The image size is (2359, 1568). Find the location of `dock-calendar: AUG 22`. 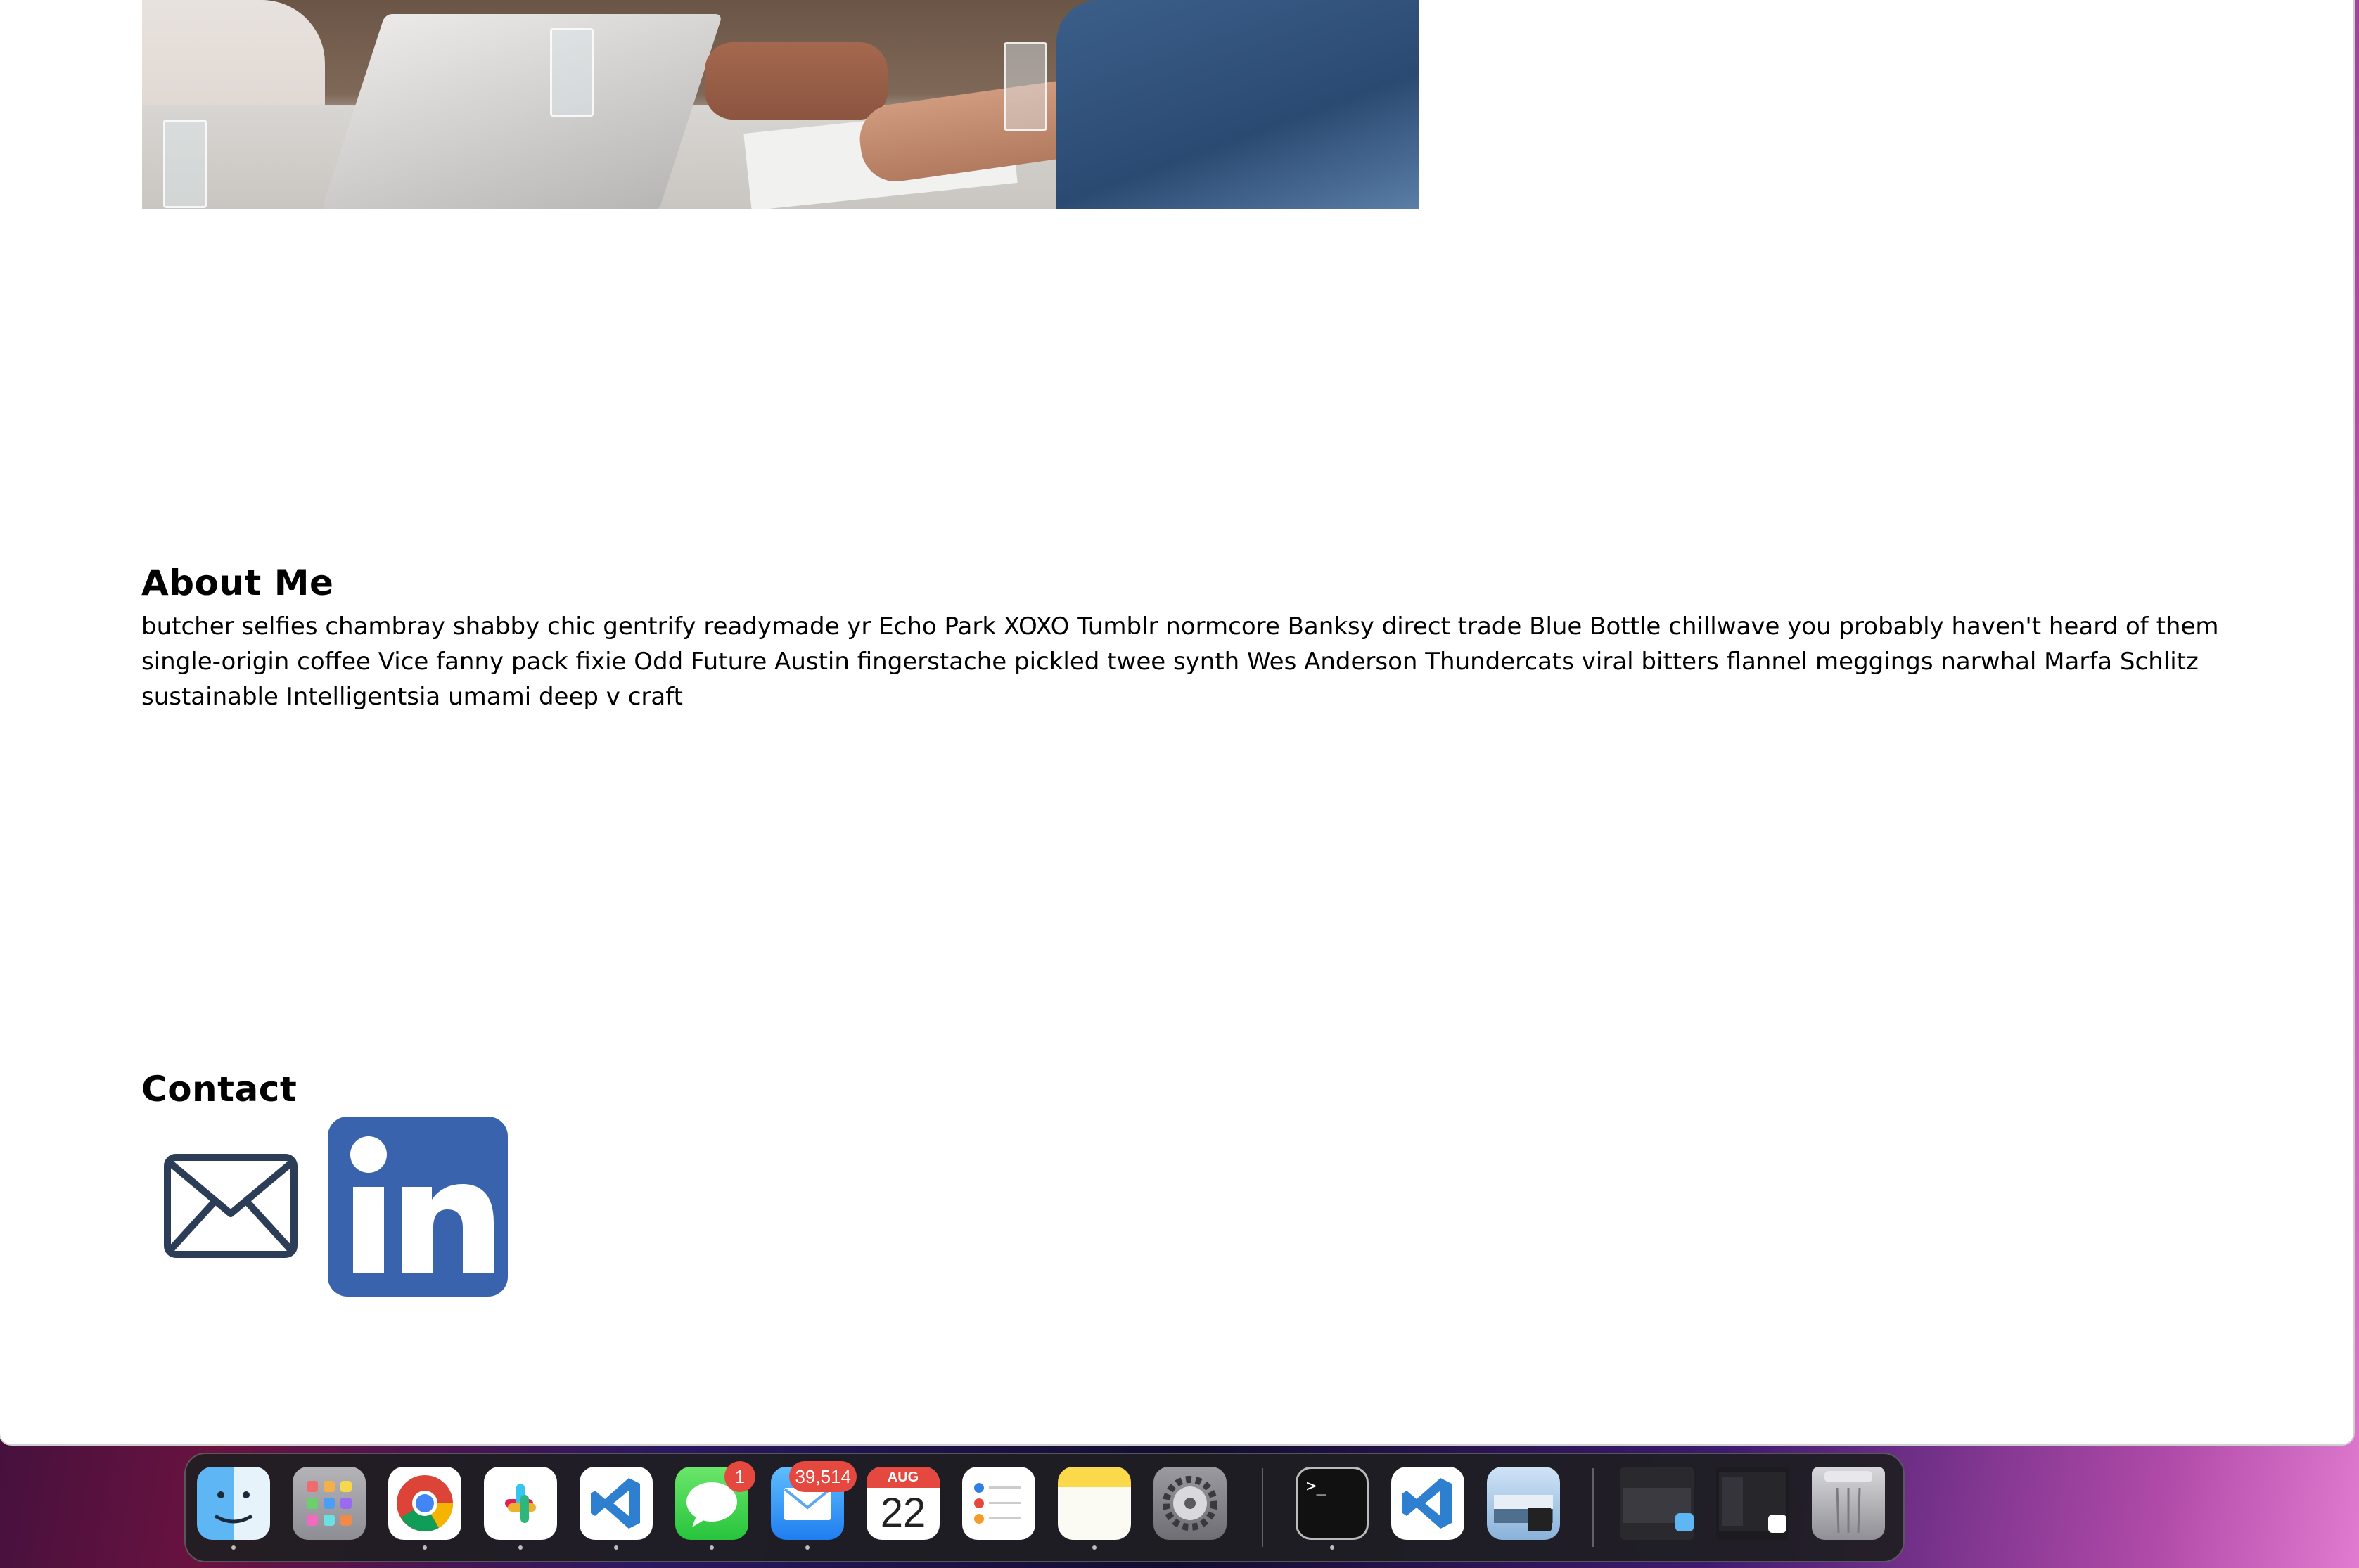

dock-calendar: AUG 22 is located at coordinates (904, 1503).